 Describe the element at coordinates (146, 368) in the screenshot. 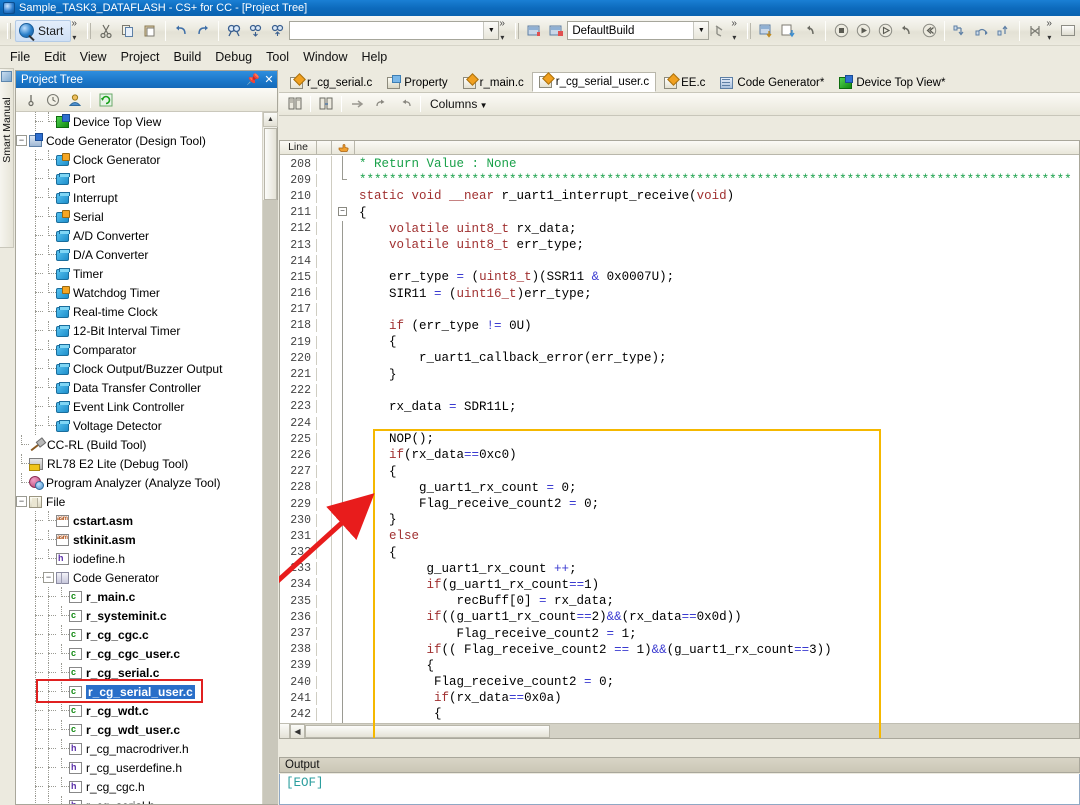

I see `tree-item-clock-output-buzzer-output: Clock Output/Buzzer Output` at that location.